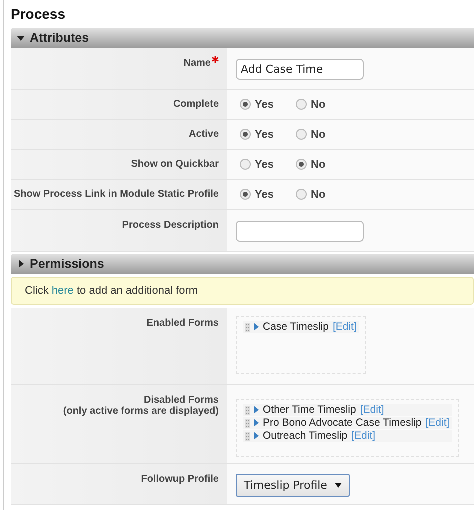 The height and width of the screenshot is (514, 474). I want to click on form-name: Case Timeslip, so click(296, 327).